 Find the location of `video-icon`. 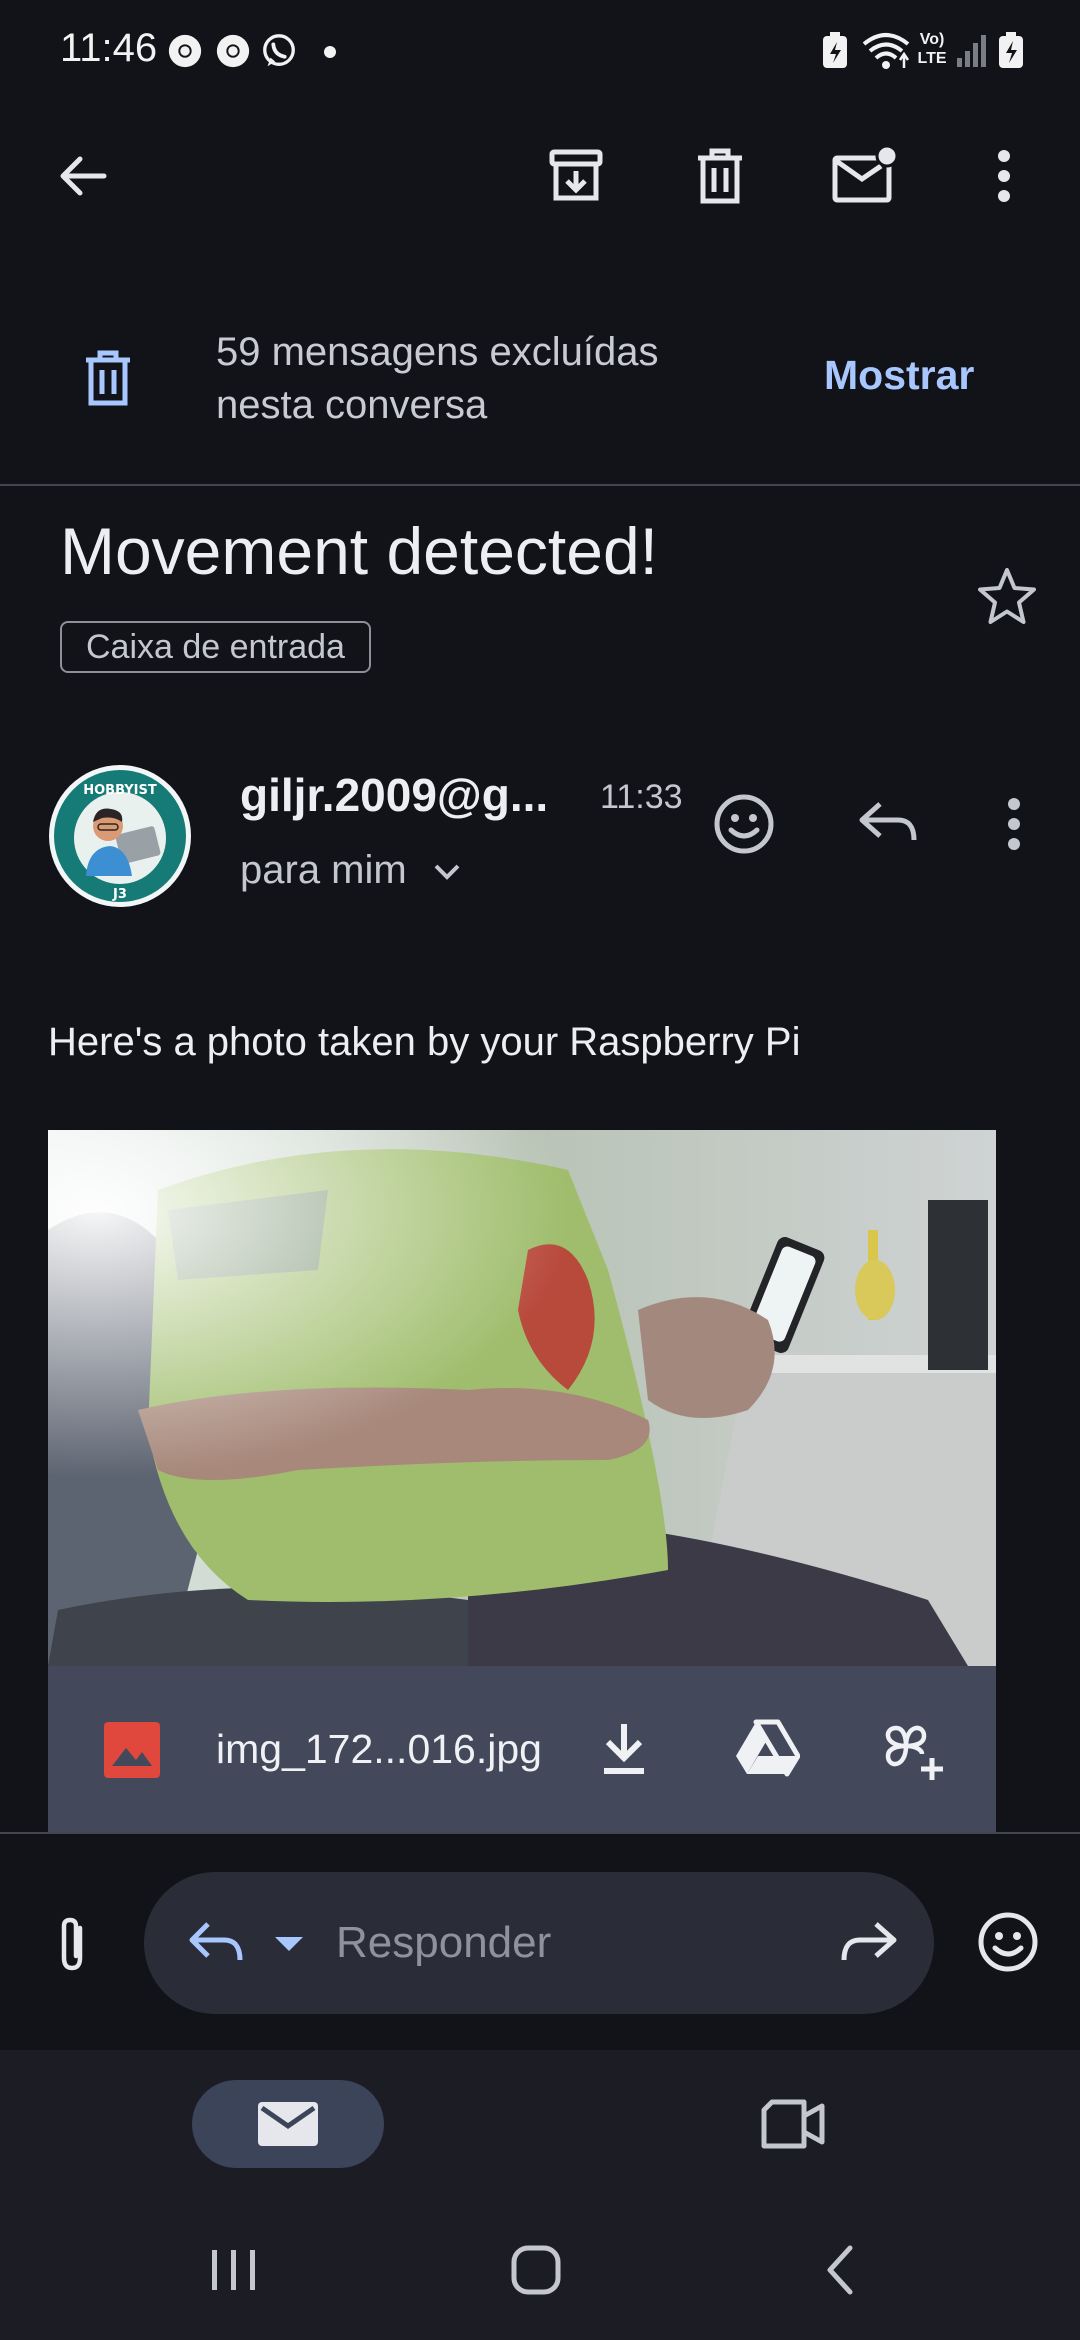

video-icon is located at coordinates (793, 2124).